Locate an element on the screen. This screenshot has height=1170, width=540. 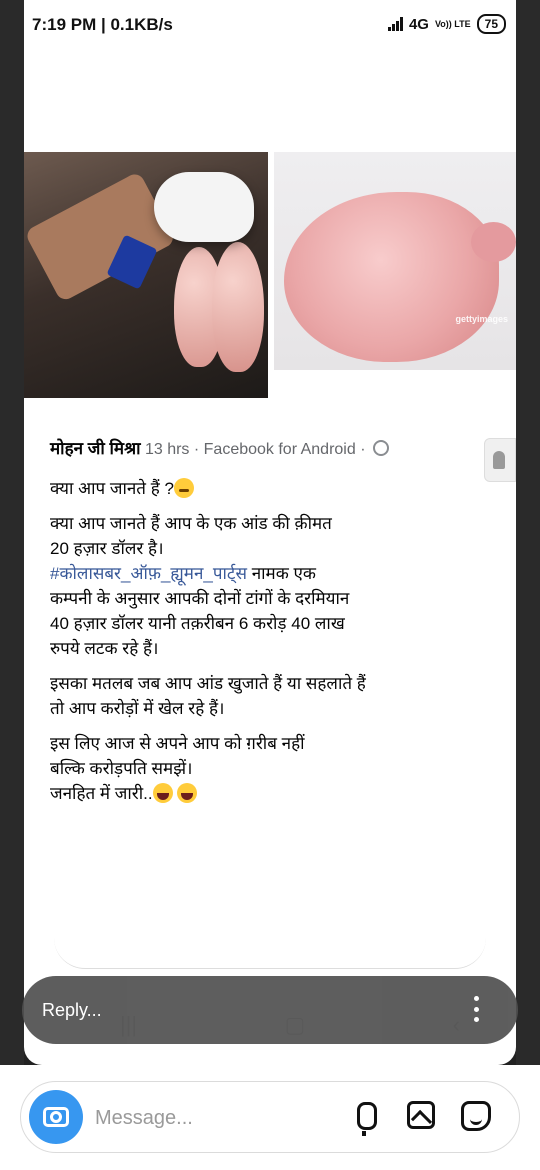
backdrop-left-edge is located at coordinates (12, 532).